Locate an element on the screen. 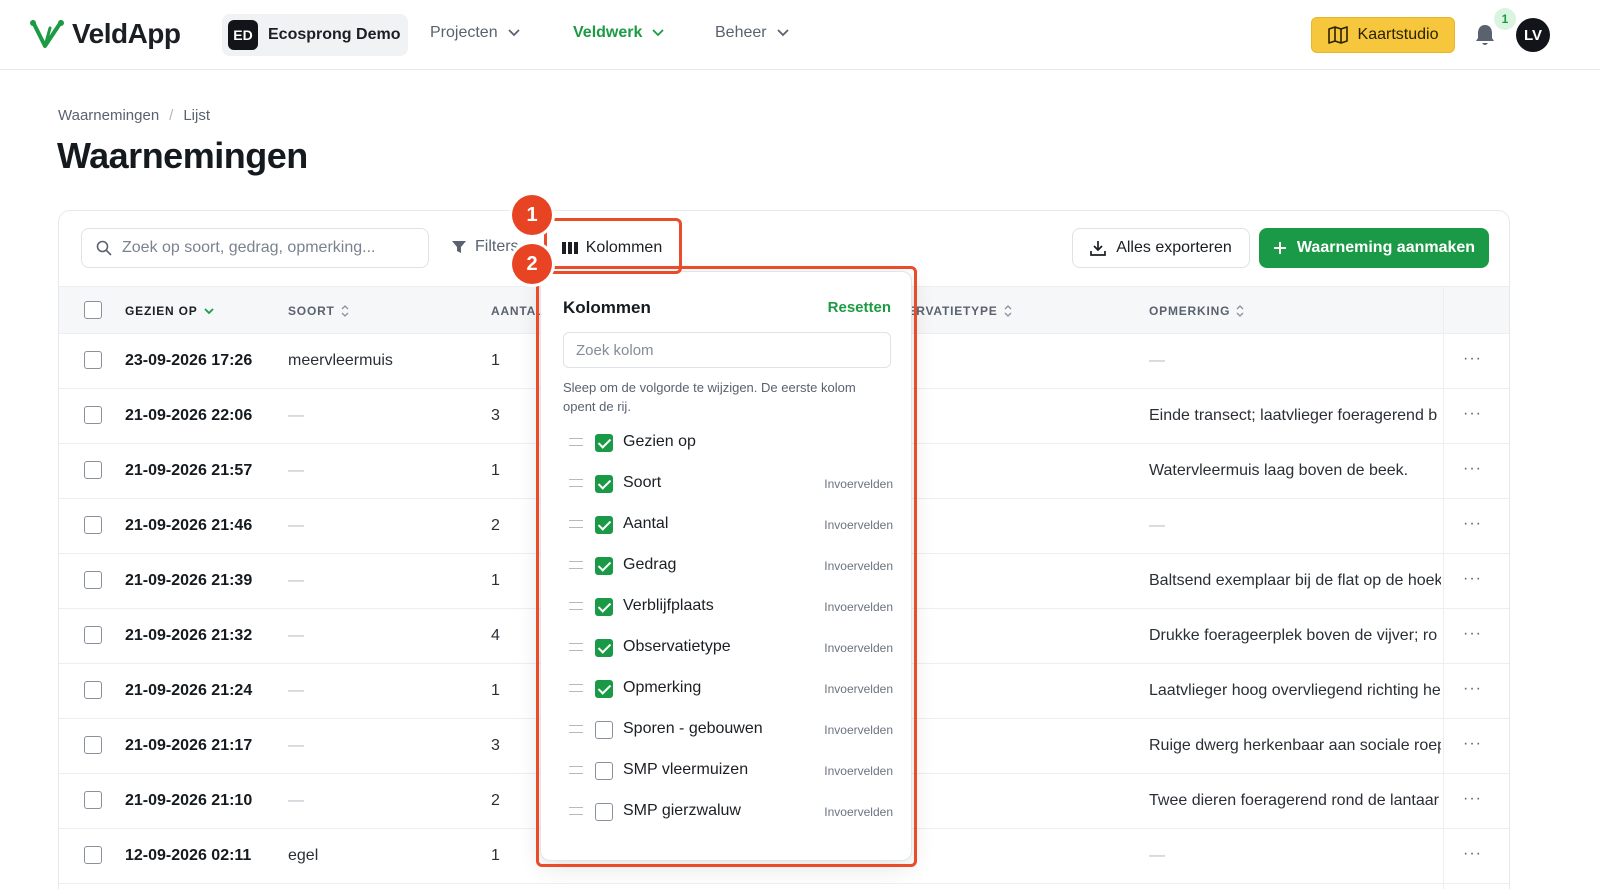  nav-beheer: Beheer is located at coordinates (752, 33).